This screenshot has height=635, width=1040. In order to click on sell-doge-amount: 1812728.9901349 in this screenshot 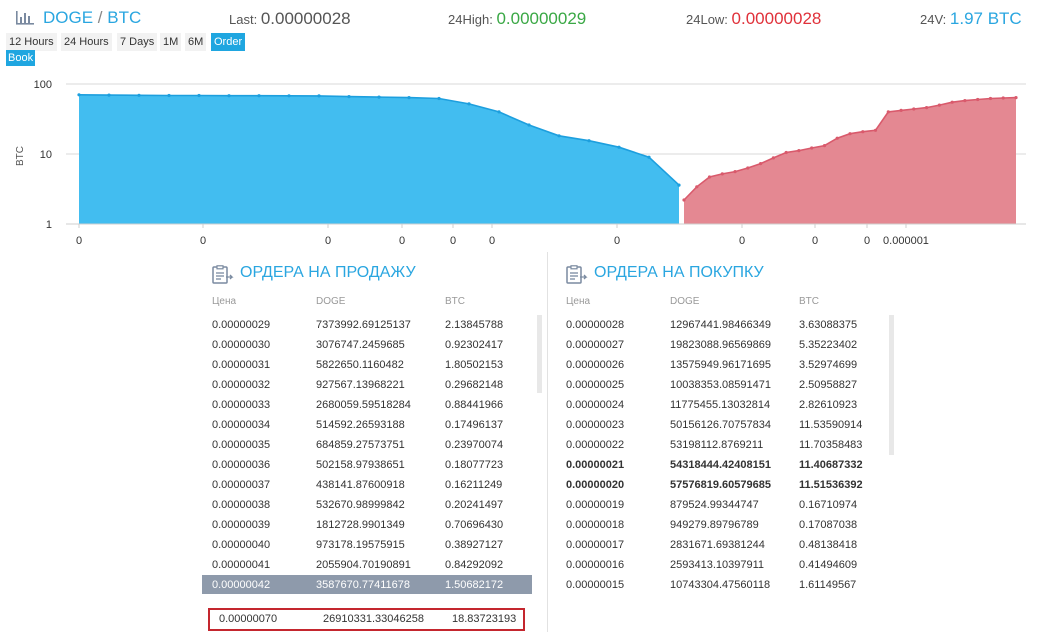, I will do `click(360, 525)`.